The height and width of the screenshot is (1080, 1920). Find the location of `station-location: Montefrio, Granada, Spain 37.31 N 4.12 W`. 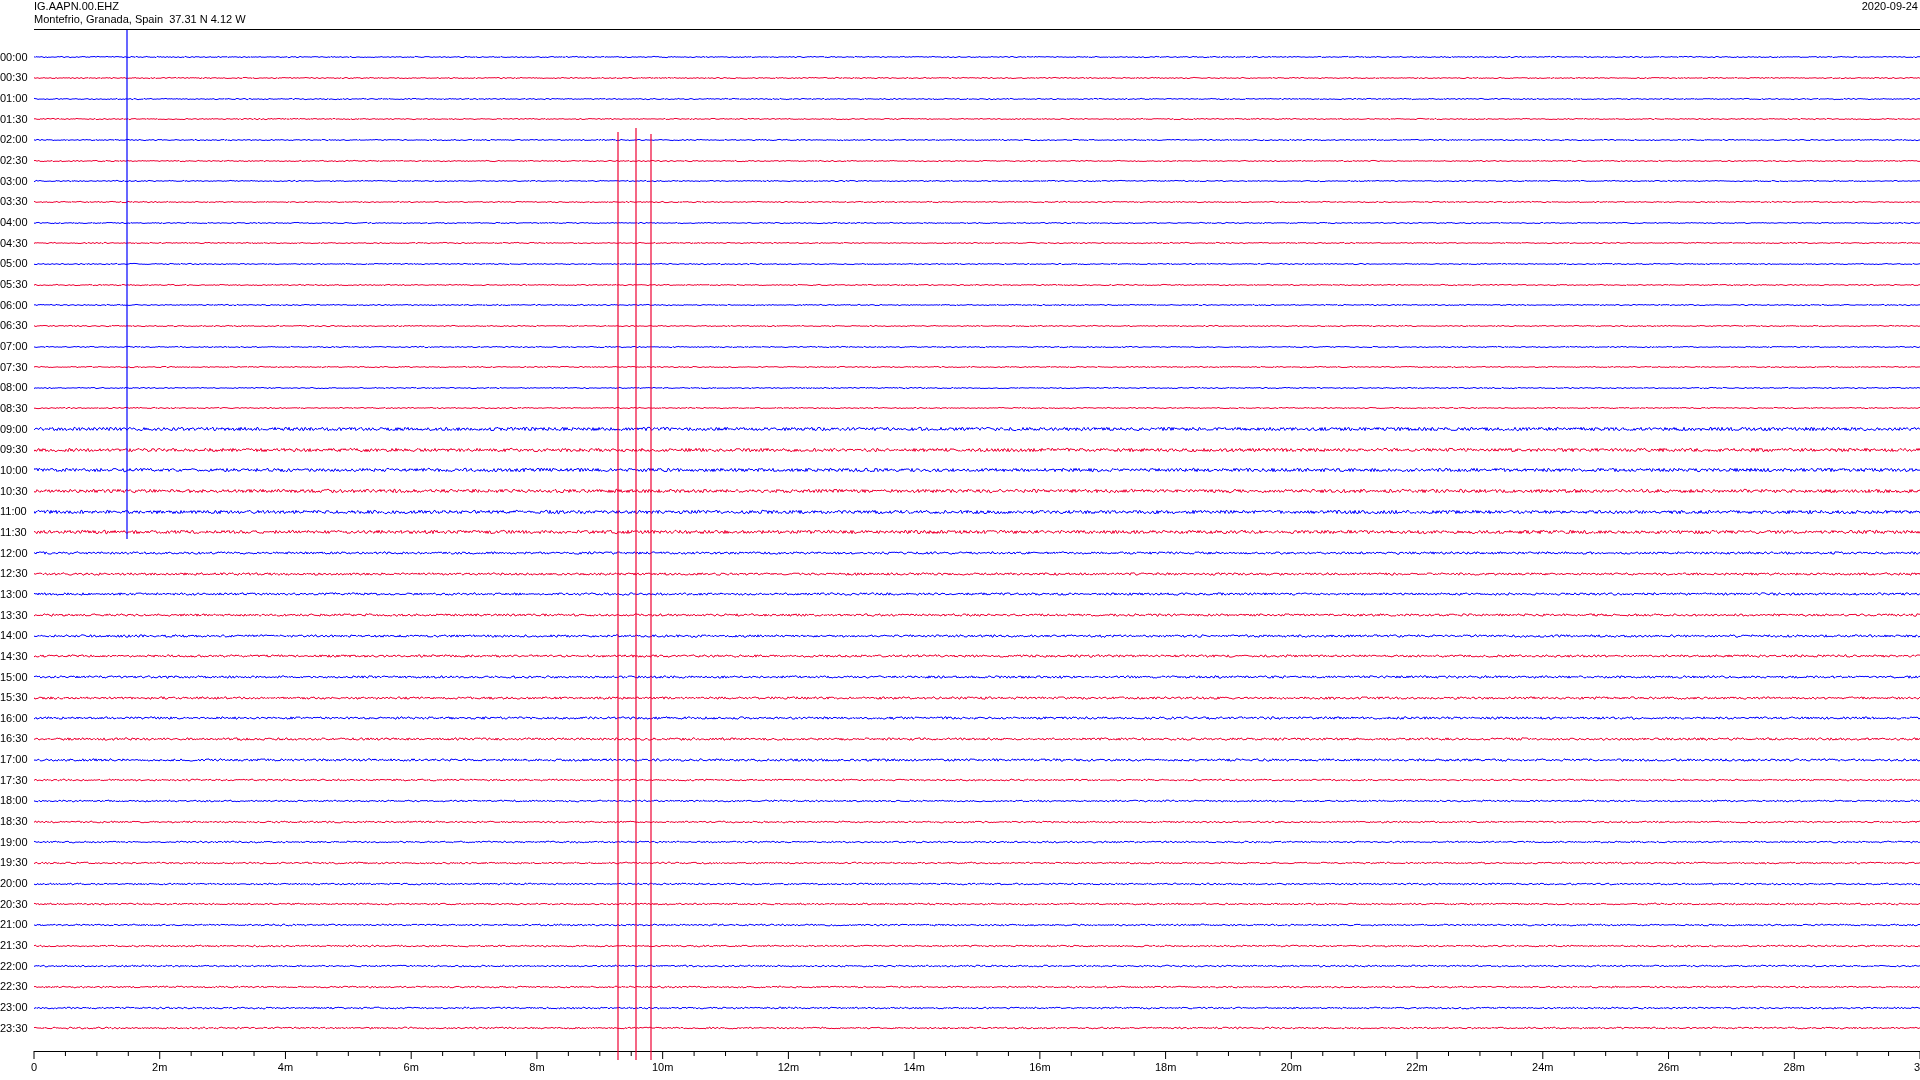

station-location: Montefrio, Granada, Spain 37.31 N 4.12 W is located at coordinates (140, 19).